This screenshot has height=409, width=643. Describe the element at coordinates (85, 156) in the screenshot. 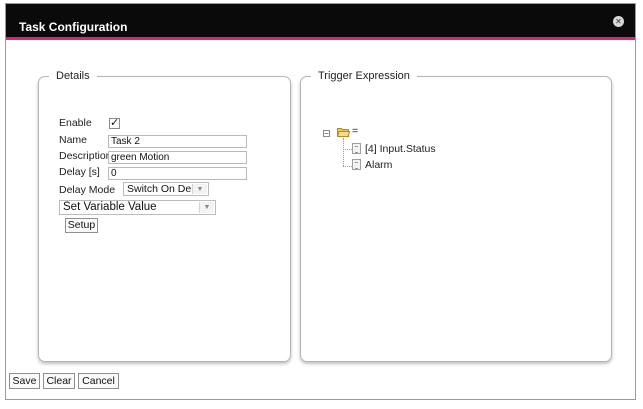

I see `description-label: Description` at that location.